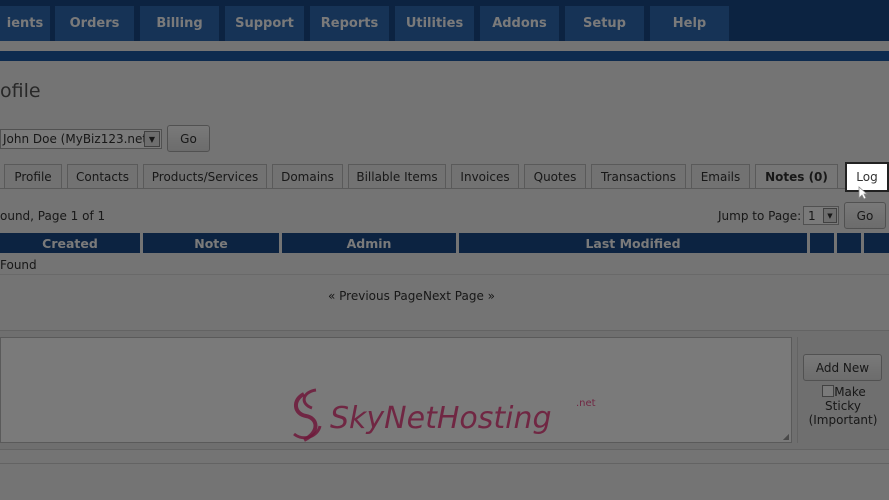 The height and width of the screenshot is (500, 889). Describe the element at coordinates (307, 415) in the screenshot. I see `swirl-logo-icon` at that location.